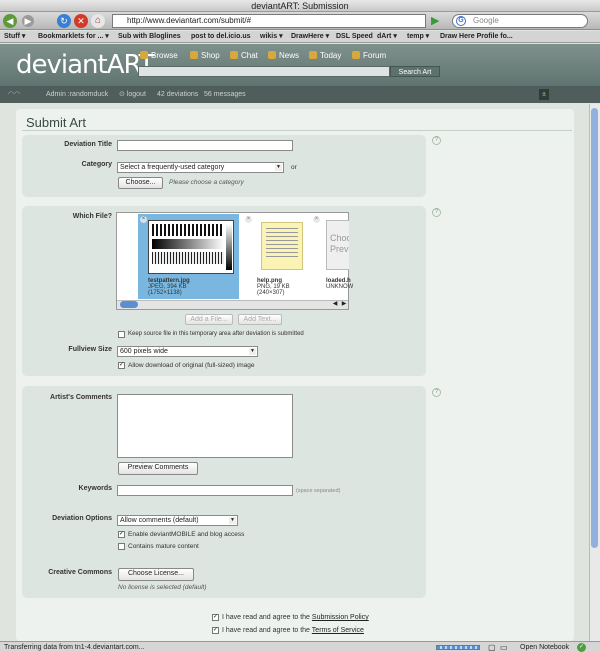 This screenshot has height=652, width=600. Describe the element at coordinates (492, 647) in the screenshot. I see `notebook-icon: ▢` at that location.